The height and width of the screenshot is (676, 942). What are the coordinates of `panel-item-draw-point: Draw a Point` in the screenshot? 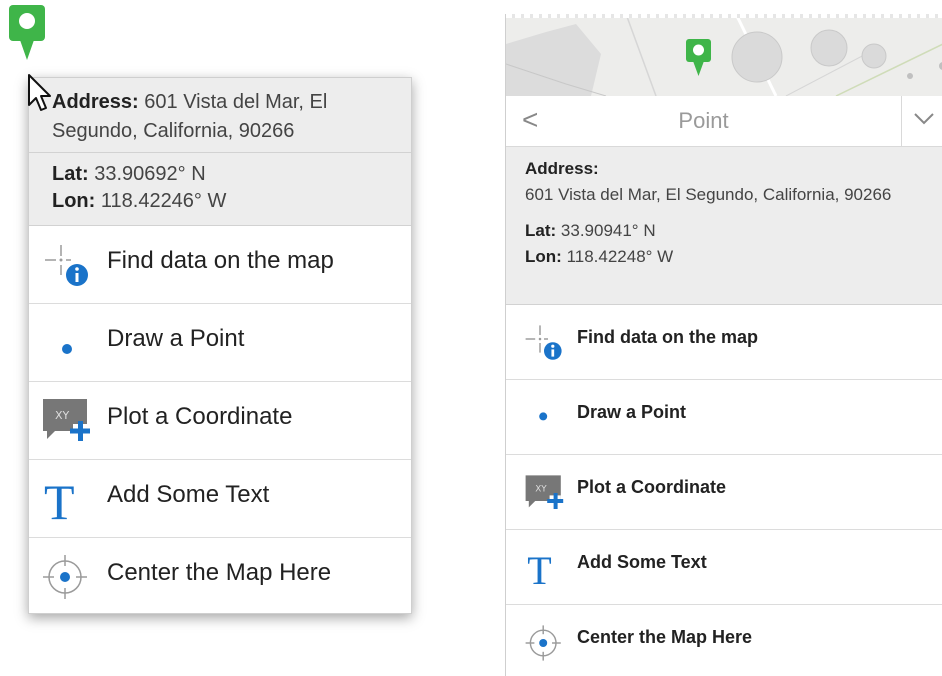 It's located at (724, 417).